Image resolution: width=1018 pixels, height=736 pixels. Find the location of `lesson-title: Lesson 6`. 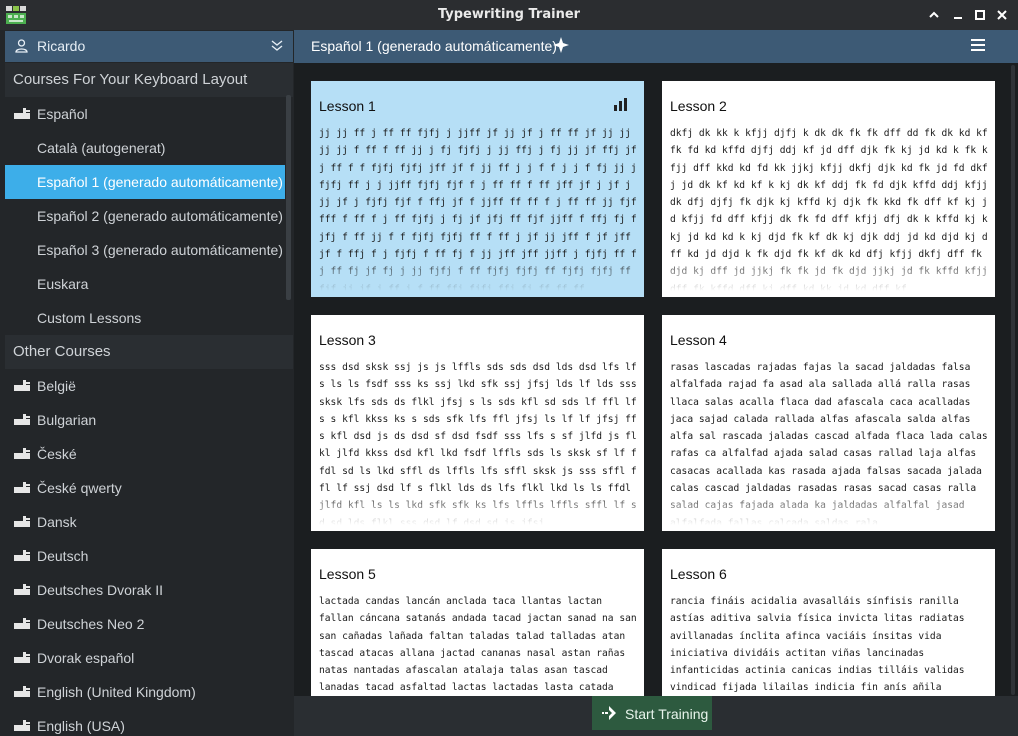

lesson-title: Lesson 6 is located at coordinates (698, 574).